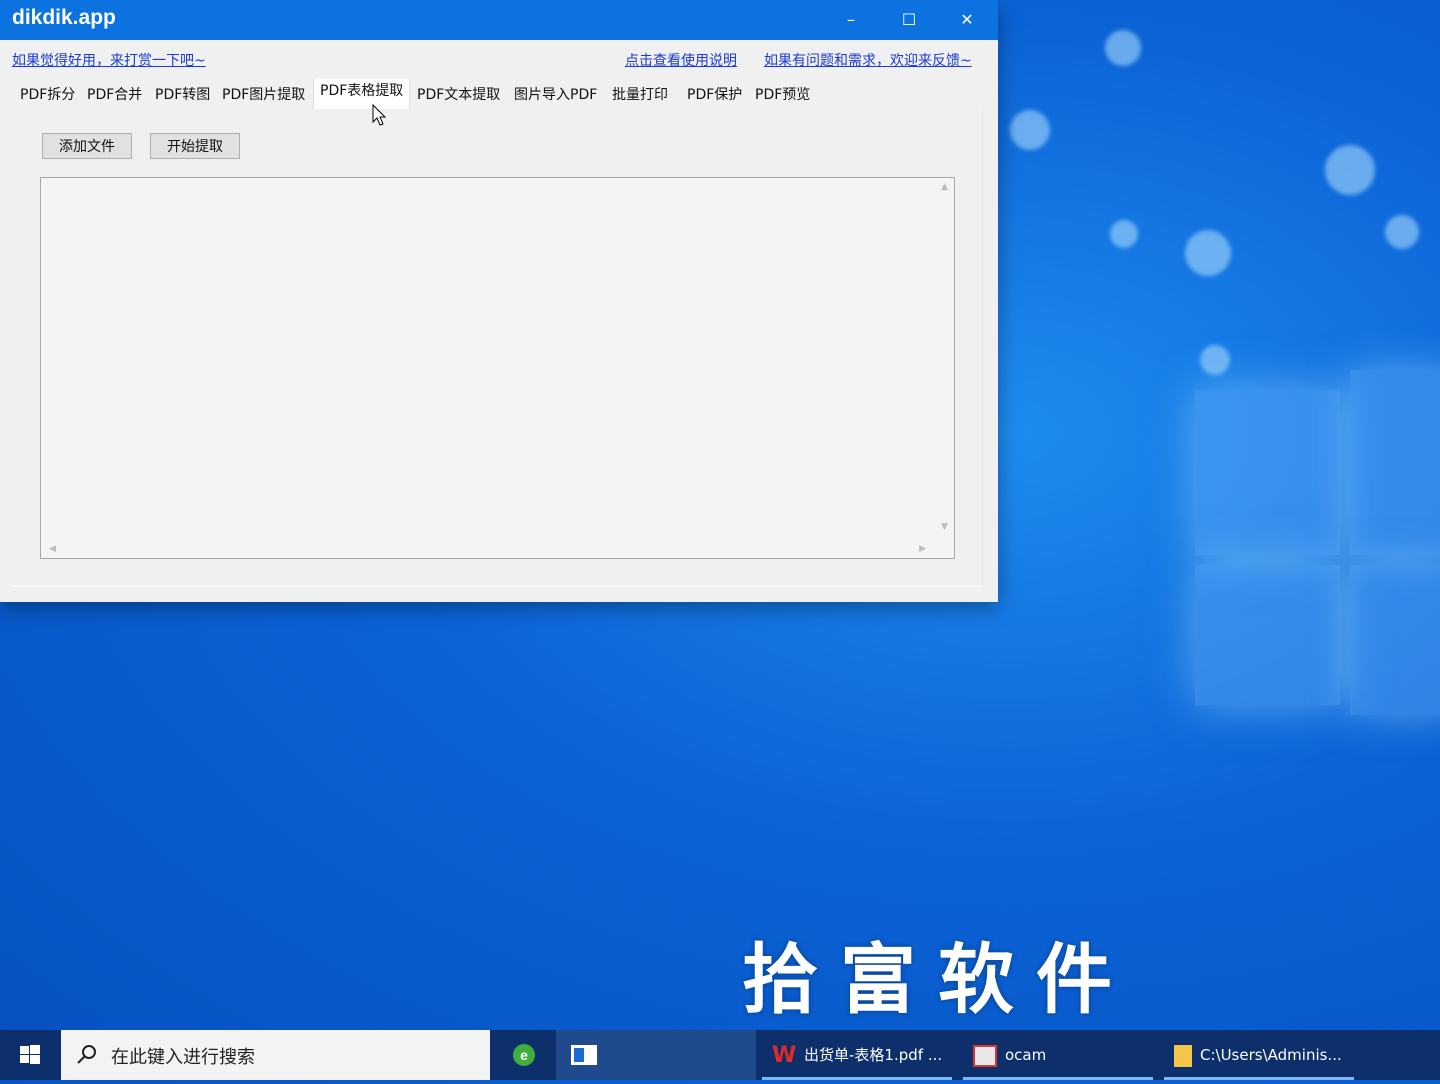 The image size is (1440, 1084). Describe the element at coordinates (47, 95) in the screenshot. I see `tab-pdf-split: PDF拆分` at that location.